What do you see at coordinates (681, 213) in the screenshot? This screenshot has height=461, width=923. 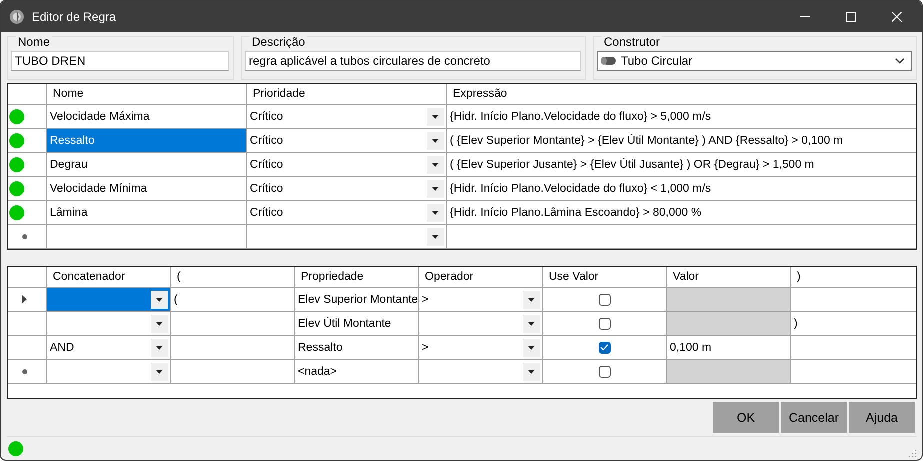 I see `table-cell: {Hidr. Início Plano.Lâmina Escoando} > 80,000 %` at bounding box center [681, 213].